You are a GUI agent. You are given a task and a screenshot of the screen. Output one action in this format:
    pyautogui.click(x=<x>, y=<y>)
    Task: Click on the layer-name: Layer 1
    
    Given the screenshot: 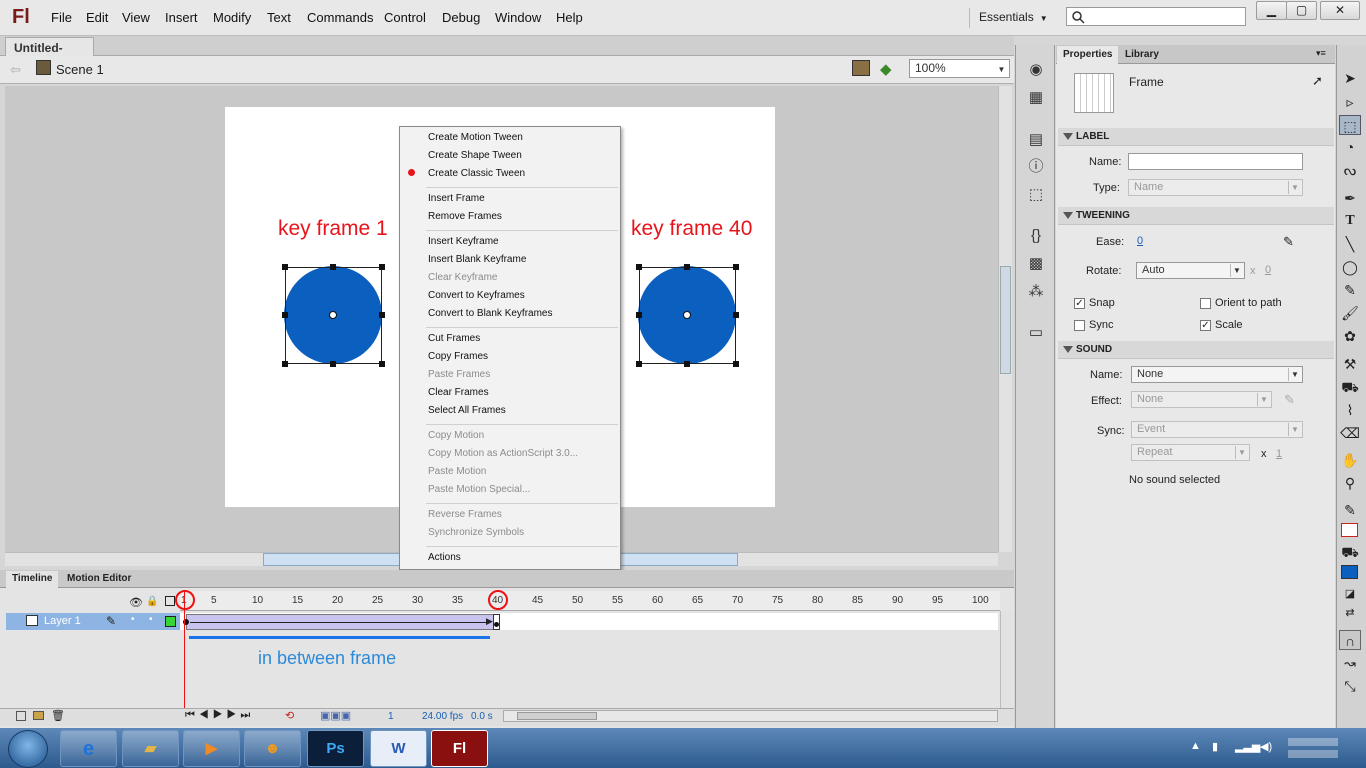 What is the action you would take?
    pyautogui.click(x=62, y=621)
    